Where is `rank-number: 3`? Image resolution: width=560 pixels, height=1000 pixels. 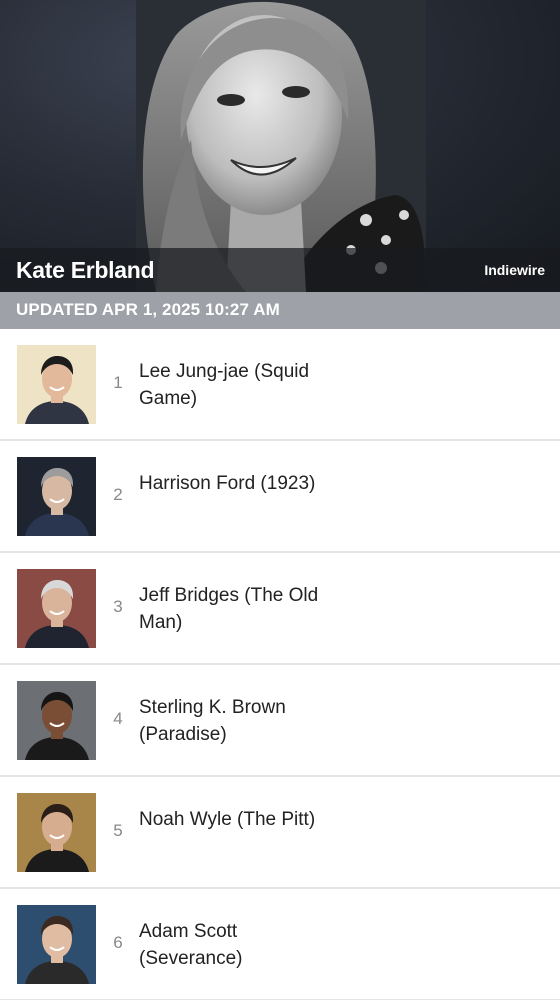 rank-number: 3 is located at coordinates (118, 606).